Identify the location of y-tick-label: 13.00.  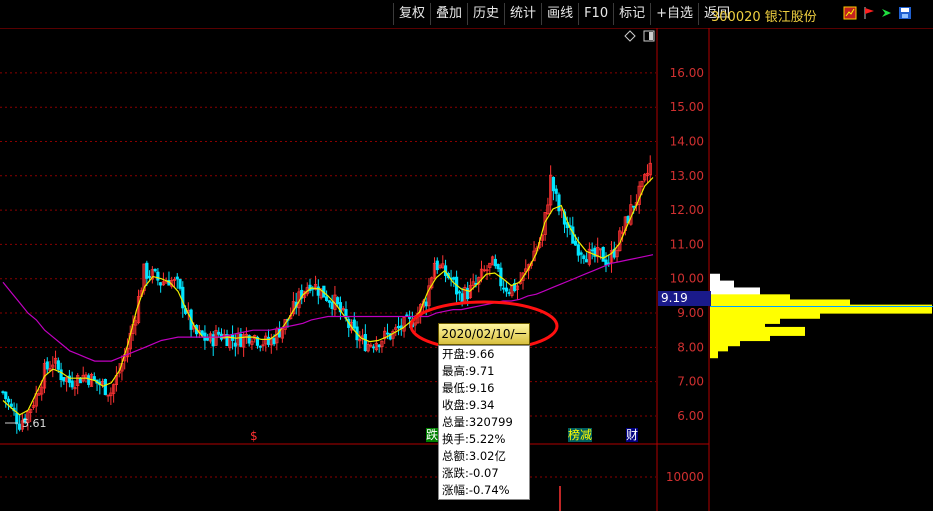
(687, 176).